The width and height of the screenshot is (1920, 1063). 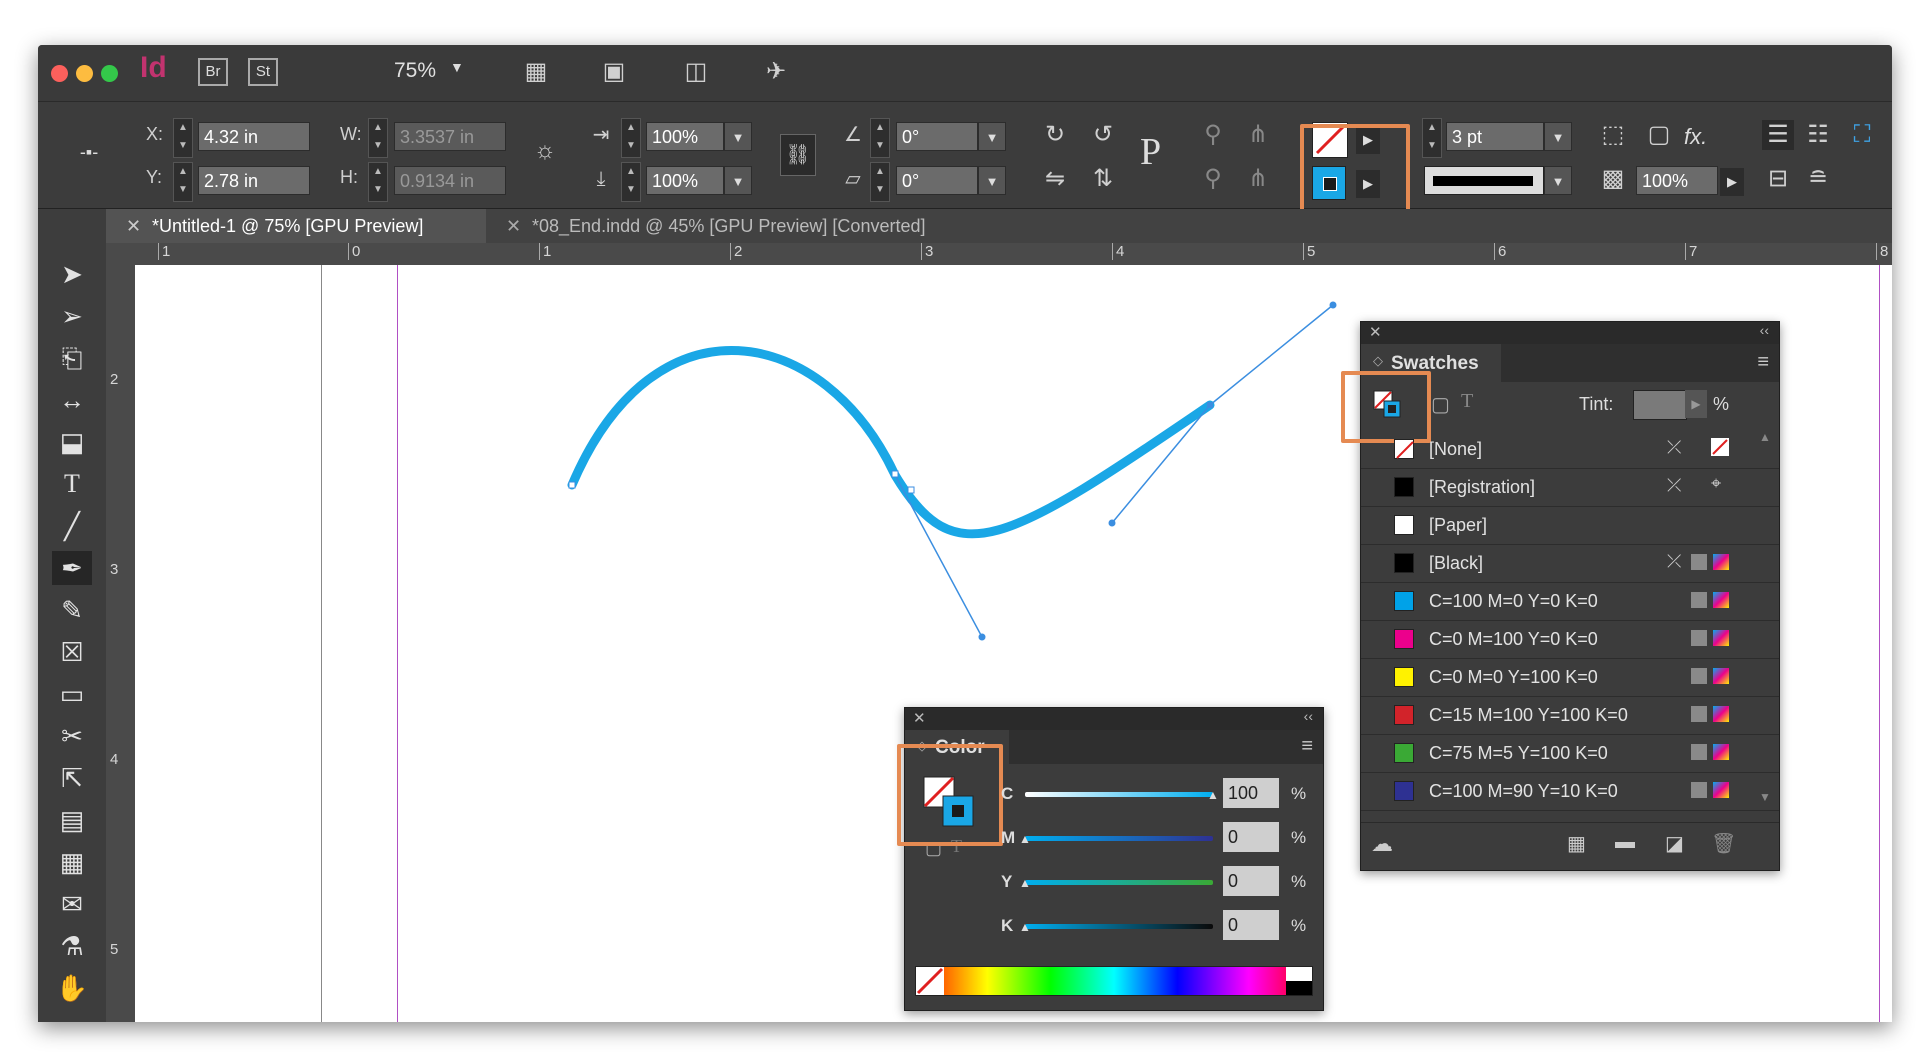 What do you see at coordinates (937, 136) in the screenshot?
I see `rotate-field: 0°` at bounding box center [937, 136].